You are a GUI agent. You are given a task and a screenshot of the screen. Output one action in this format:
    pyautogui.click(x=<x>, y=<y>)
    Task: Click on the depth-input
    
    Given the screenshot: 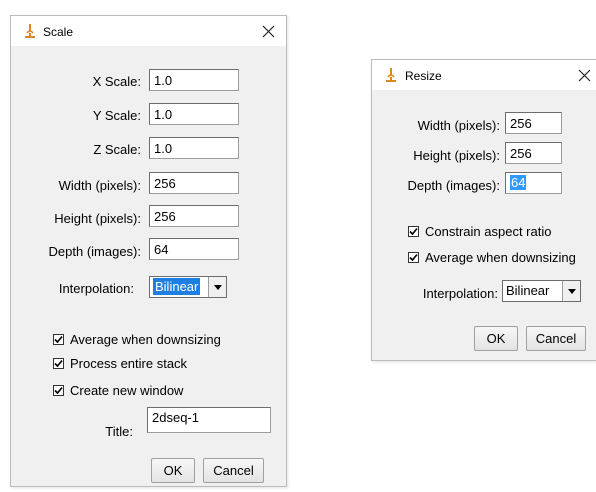 What is the action you would take?
    pyautogui.click(x=194, y=249)
    